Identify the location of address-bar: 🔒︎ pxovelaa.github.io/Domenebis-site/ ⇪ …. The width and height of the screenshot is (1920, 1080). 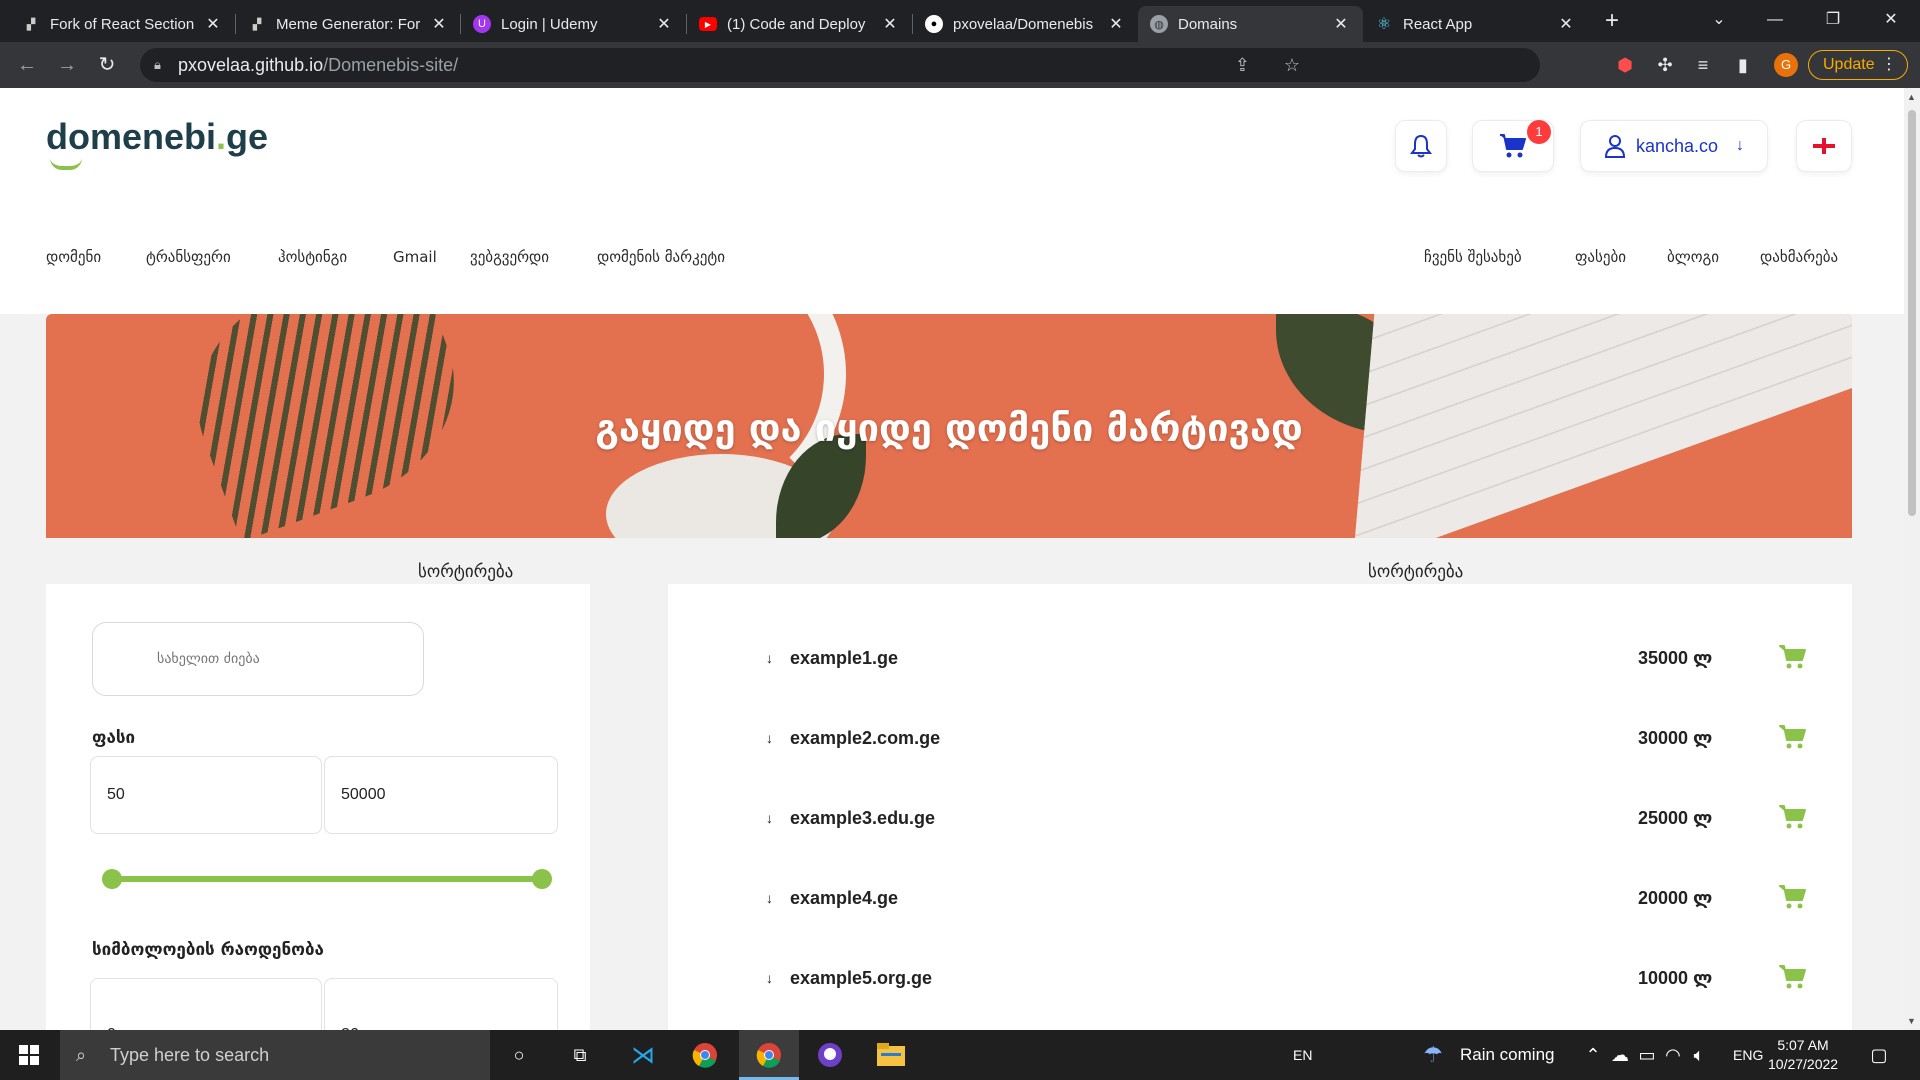
(840, 65).